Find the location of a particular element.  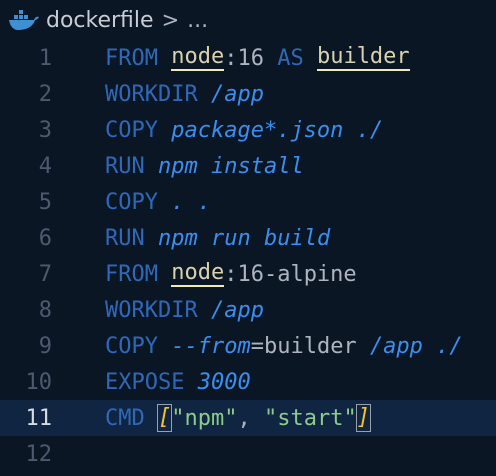

line-code: EXPOSE 3000 is located at coordinates (178, 382).